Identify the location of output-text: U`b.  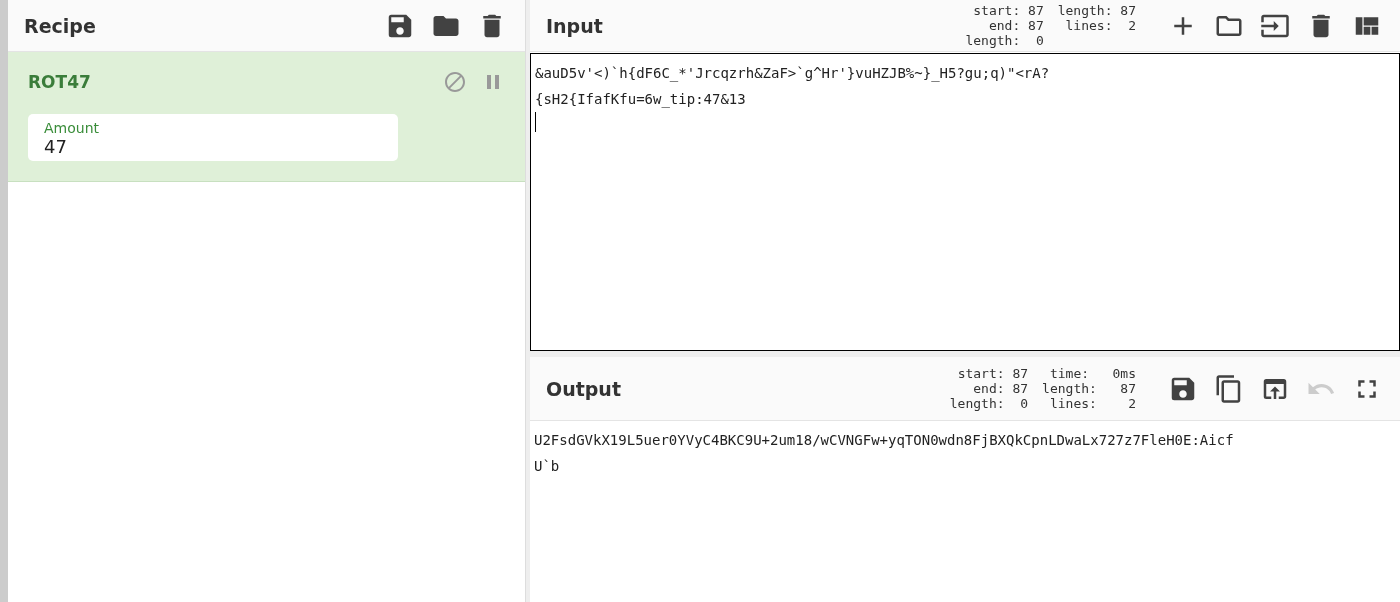
(547, 466).